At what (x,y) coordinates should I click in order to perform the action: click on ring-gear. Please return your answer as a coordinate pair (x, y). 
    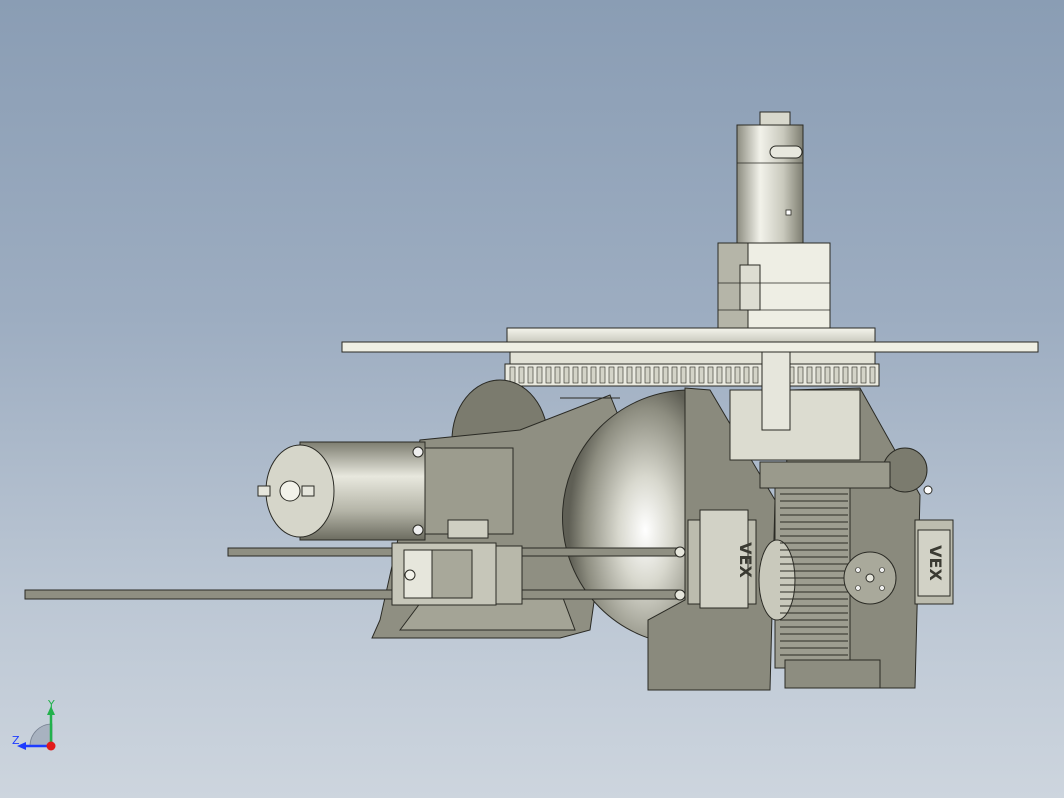
    Looking at the image, I should click on (692, 375).